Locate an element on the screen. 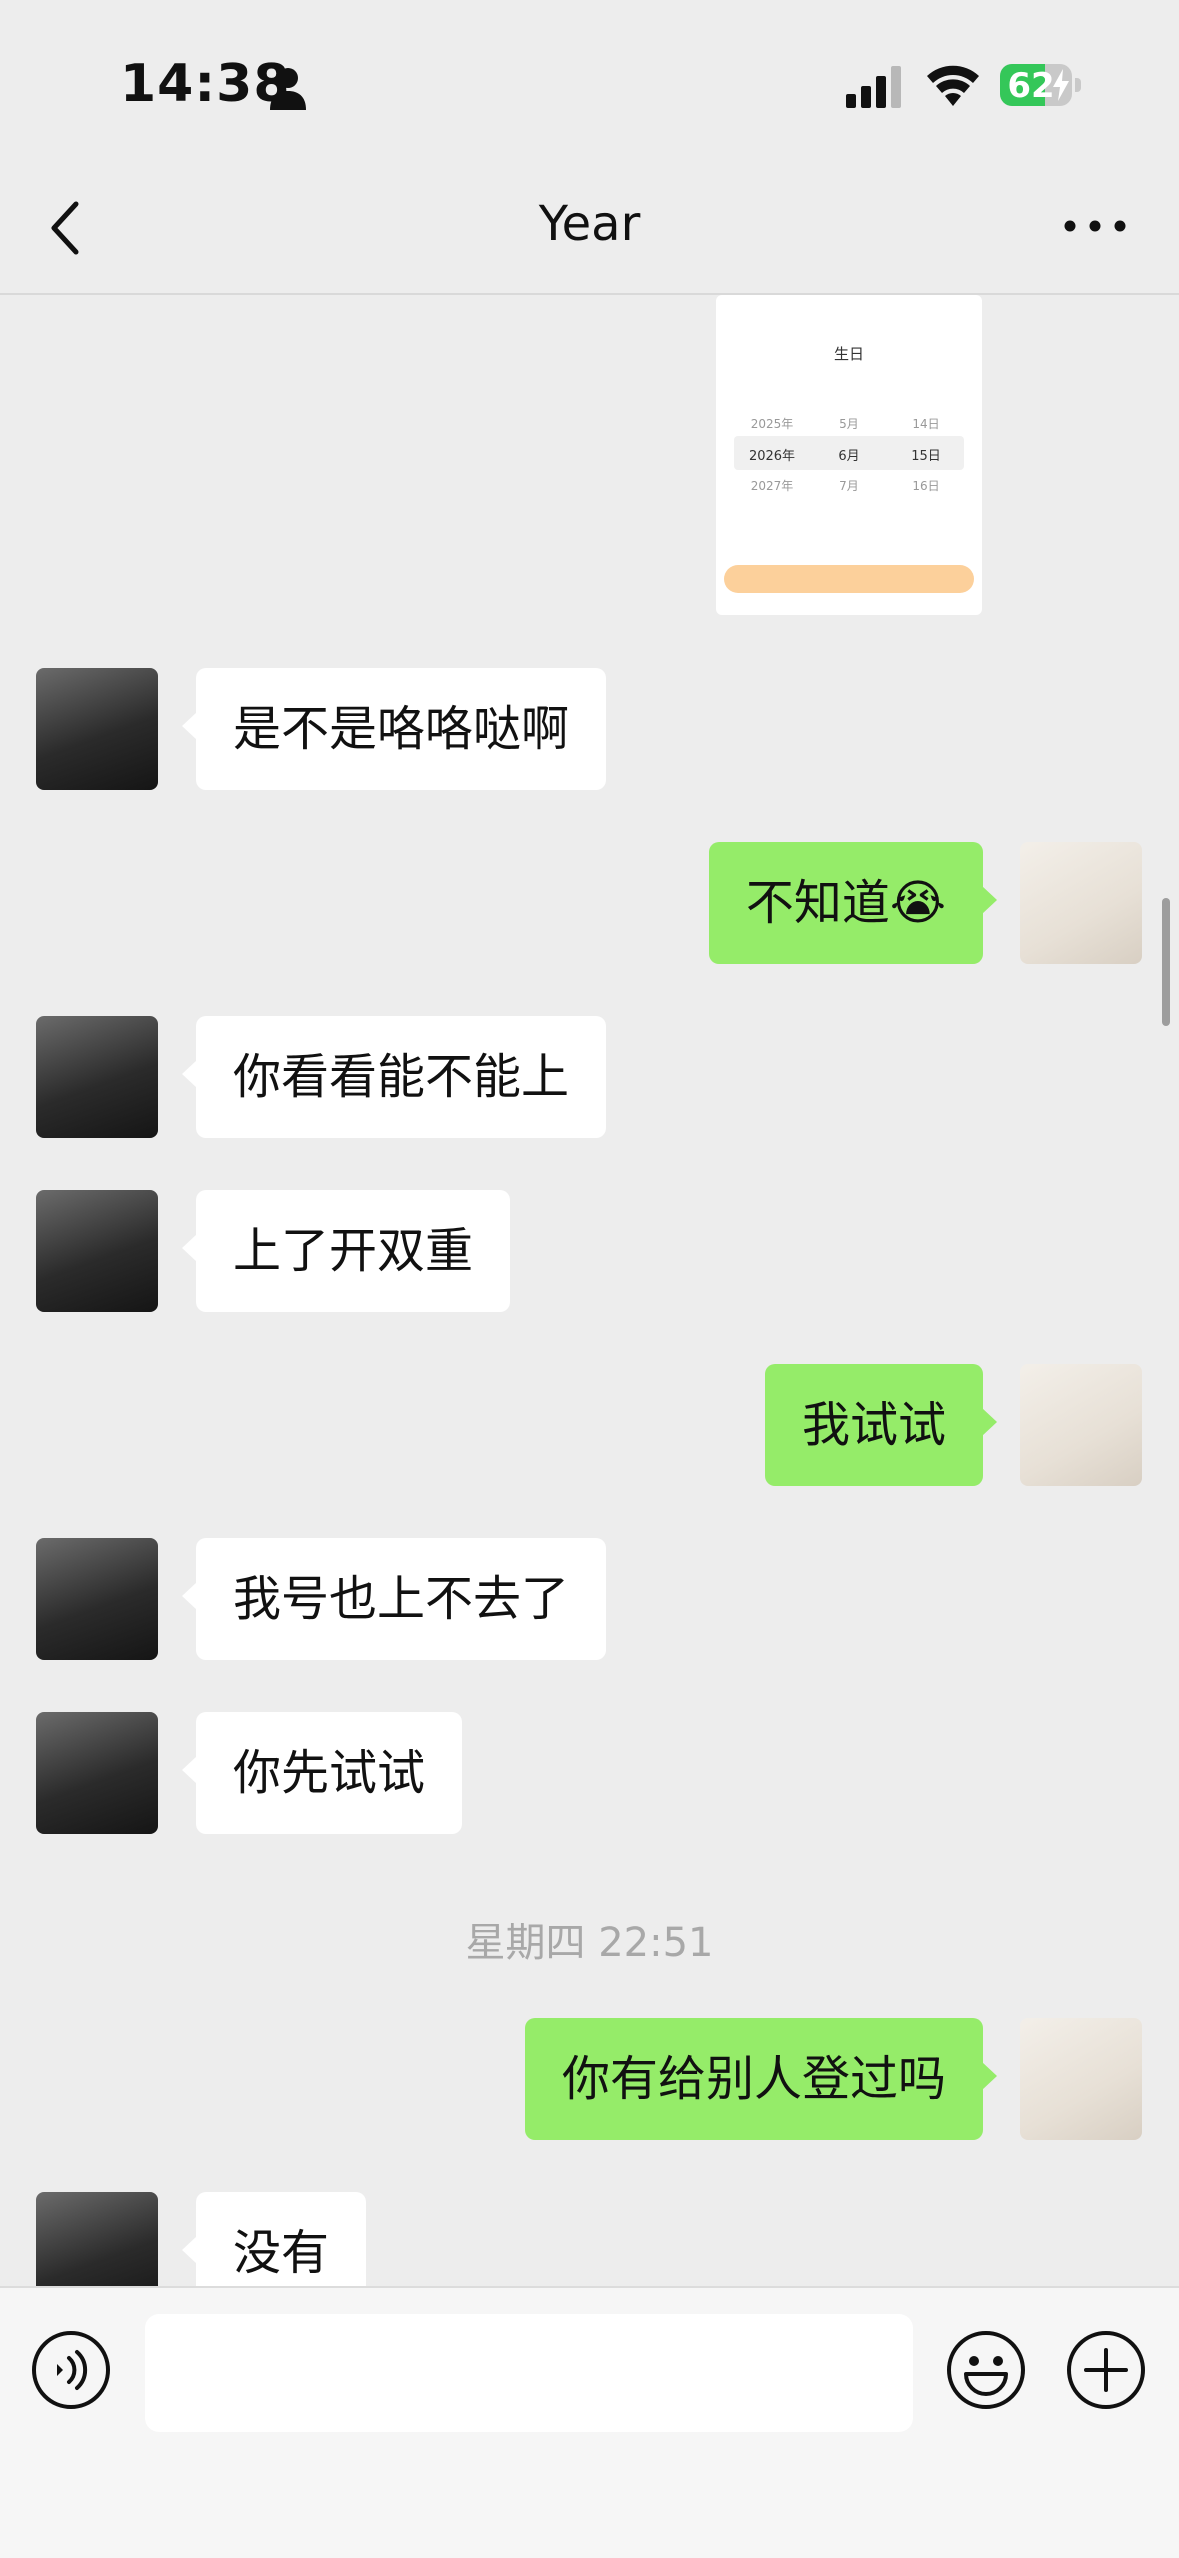 The height and width of the screenshot is (2558, 1179). picker-month: 5月 is located at coordinates (849, 424).